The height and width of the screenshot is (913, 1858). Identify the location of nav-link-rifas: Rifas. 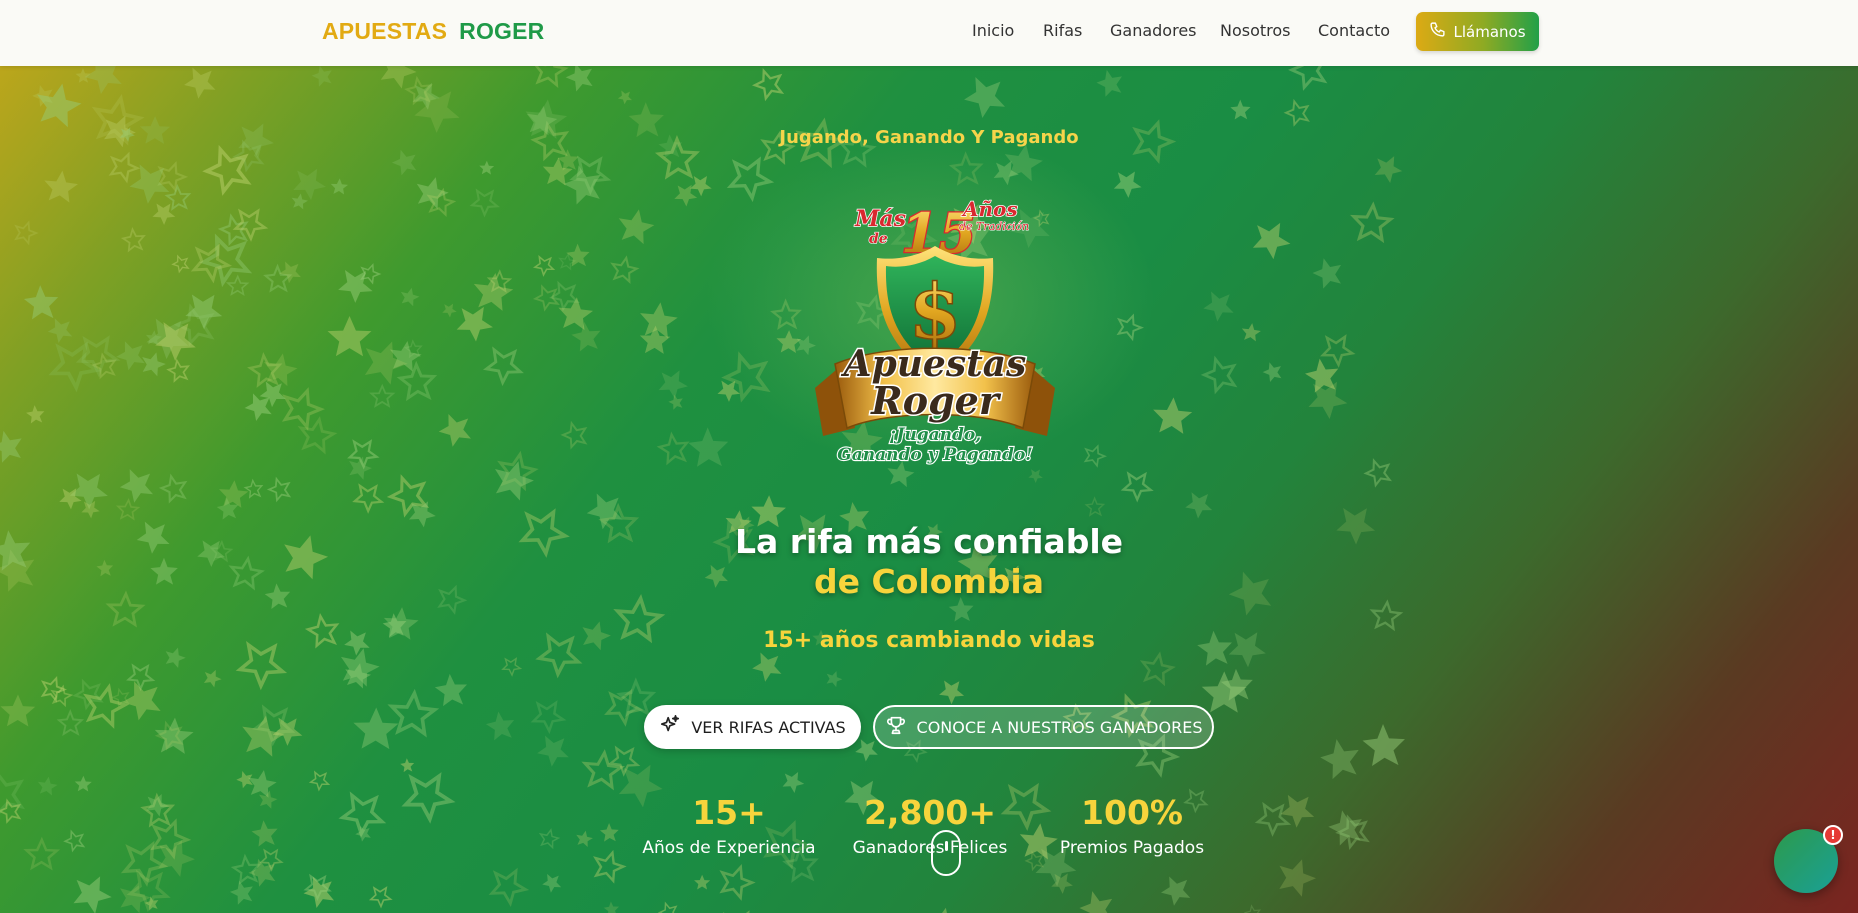
(1062, 30).